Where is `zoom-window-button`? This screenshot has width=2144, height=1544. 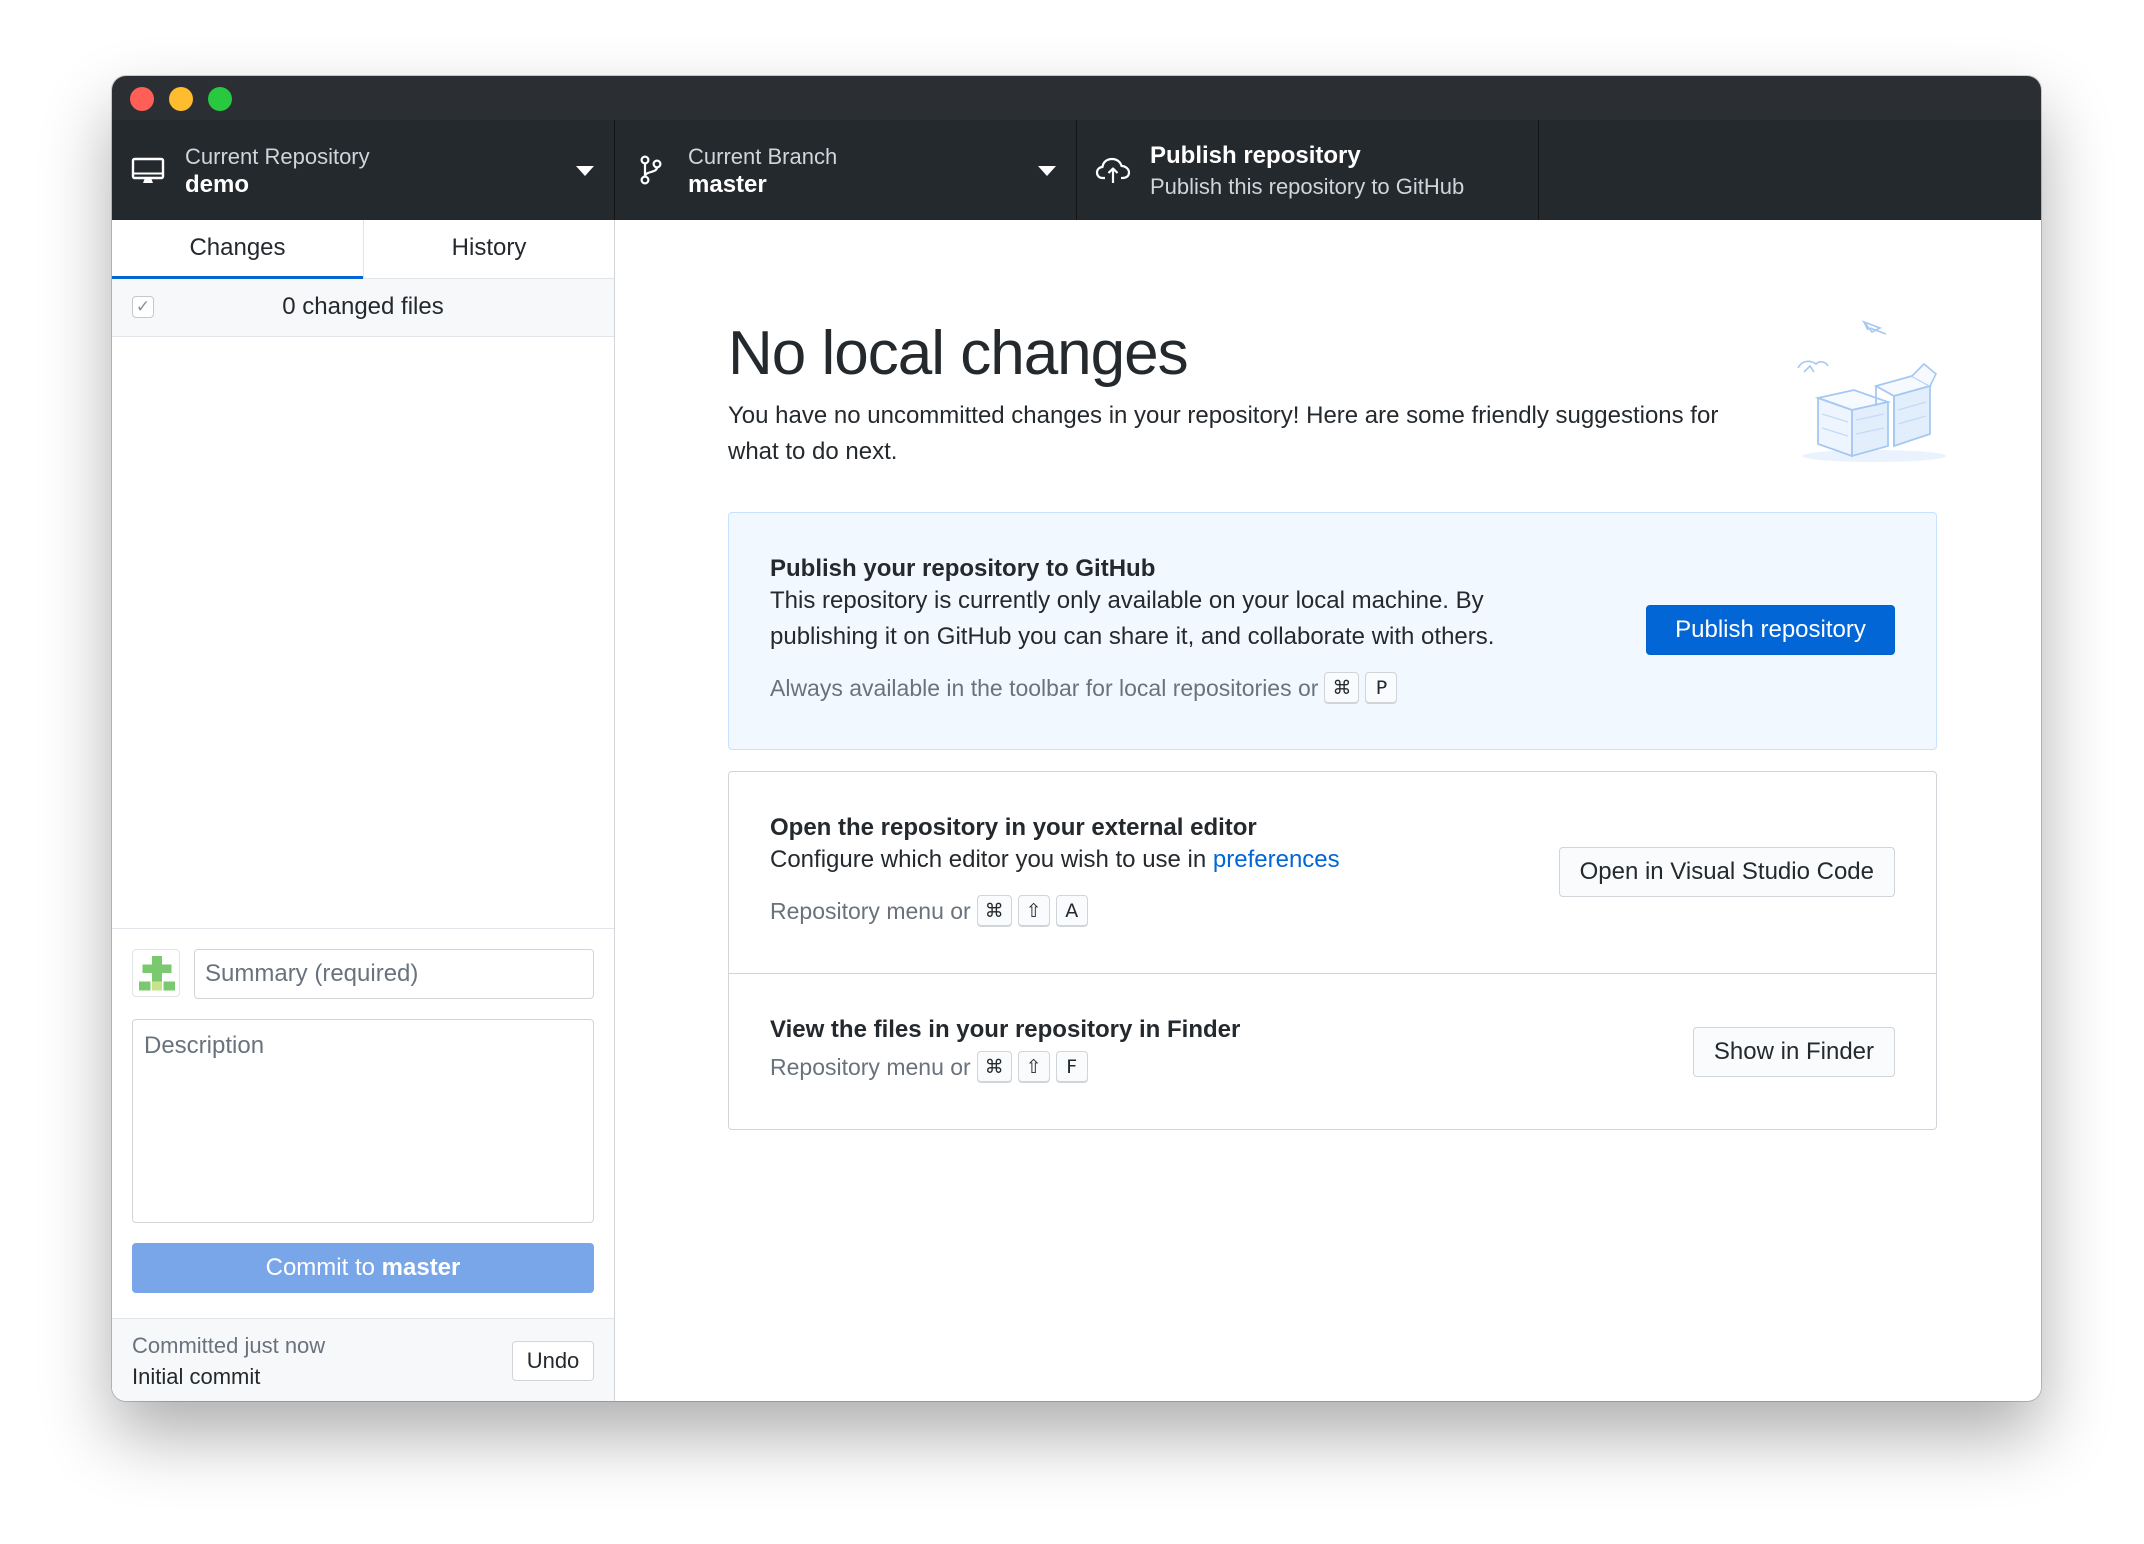
zoom-window-button is located at coordinates (220, 99).